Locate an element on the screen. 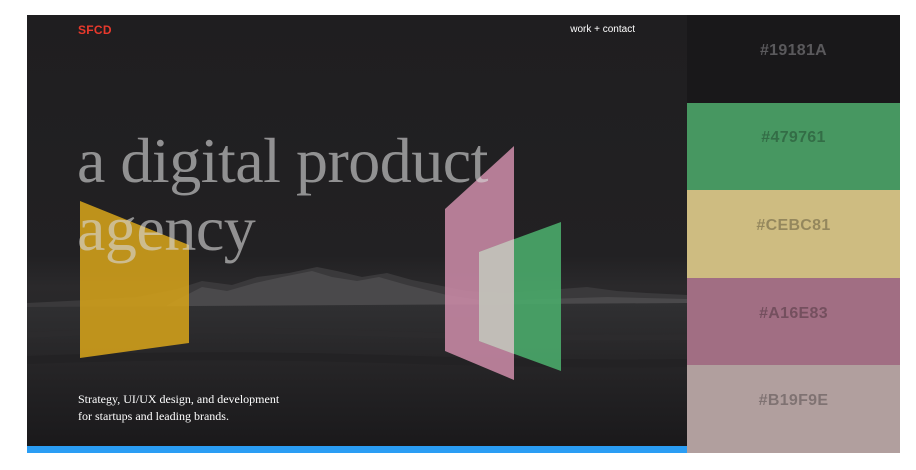  swatch-479761: #479761 is located at coordinates (793, 146).